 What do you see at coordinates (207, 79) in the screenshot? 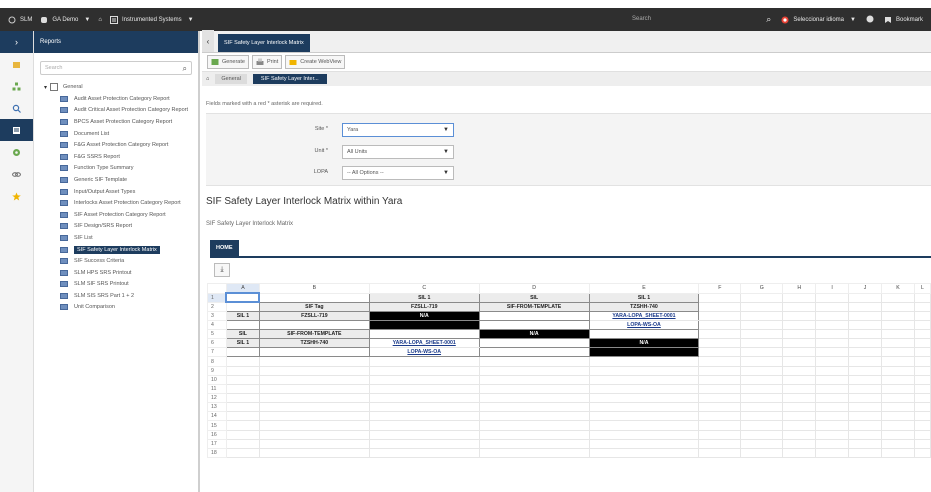
I see `home-icon: ⌂` at bounding box center [207, 79].